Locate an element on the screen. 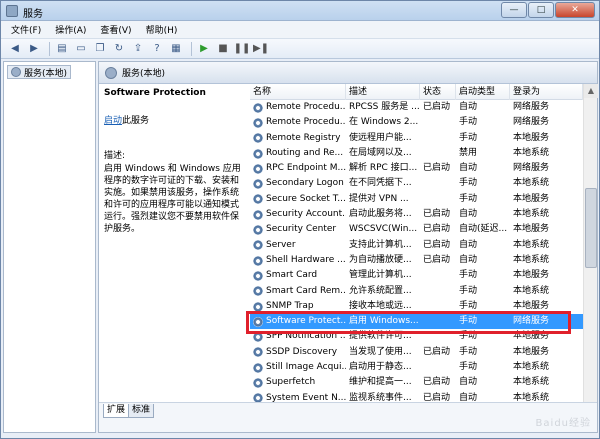 This screenshot has width=600, height=439. restart-service-icon: ▶❚ is located at coordinates (261, 49).